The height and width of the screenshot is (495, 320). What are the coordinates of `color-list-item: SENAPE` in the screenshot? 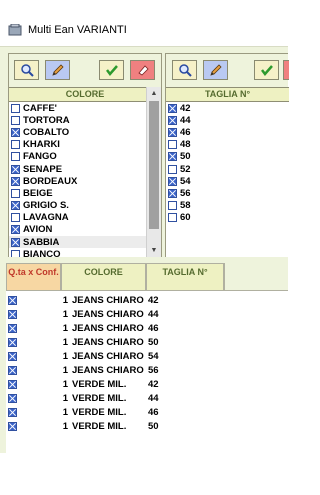 It's located at (77, 169).